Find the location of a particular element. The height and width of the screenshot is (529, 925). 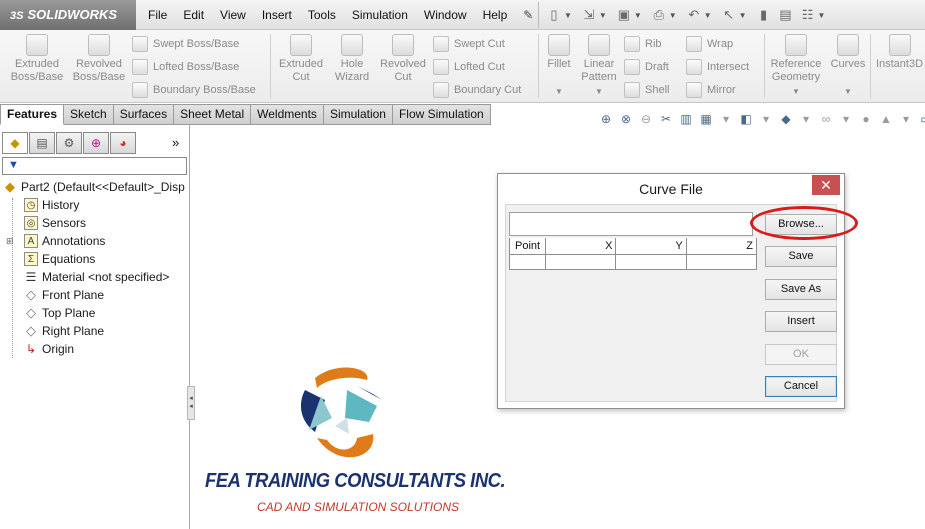

view-orientation-icon: ▦ is located at coordinates (706, 119).